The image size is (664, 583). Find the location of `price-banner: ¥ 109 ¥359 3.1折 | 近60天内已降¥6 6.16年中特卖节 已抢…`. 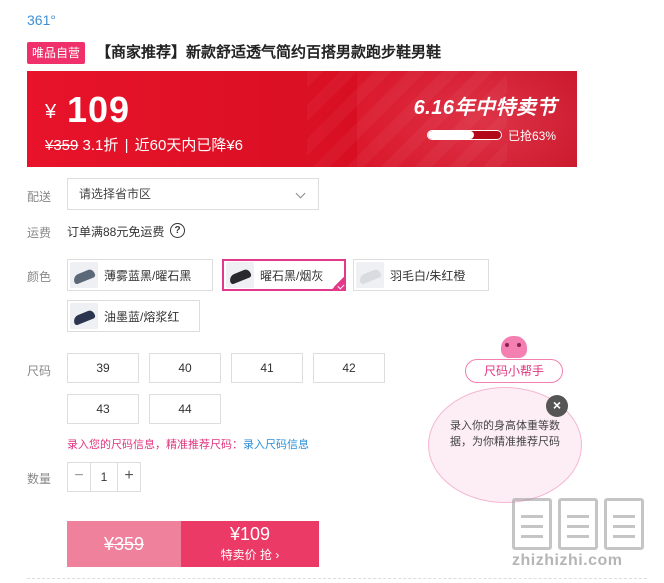

price-banner: ¥ 109 ¥359 3.1折 | 近60天内已降¥6 6.16年中特卖节 已抢… is located at coordinates (302, 119).